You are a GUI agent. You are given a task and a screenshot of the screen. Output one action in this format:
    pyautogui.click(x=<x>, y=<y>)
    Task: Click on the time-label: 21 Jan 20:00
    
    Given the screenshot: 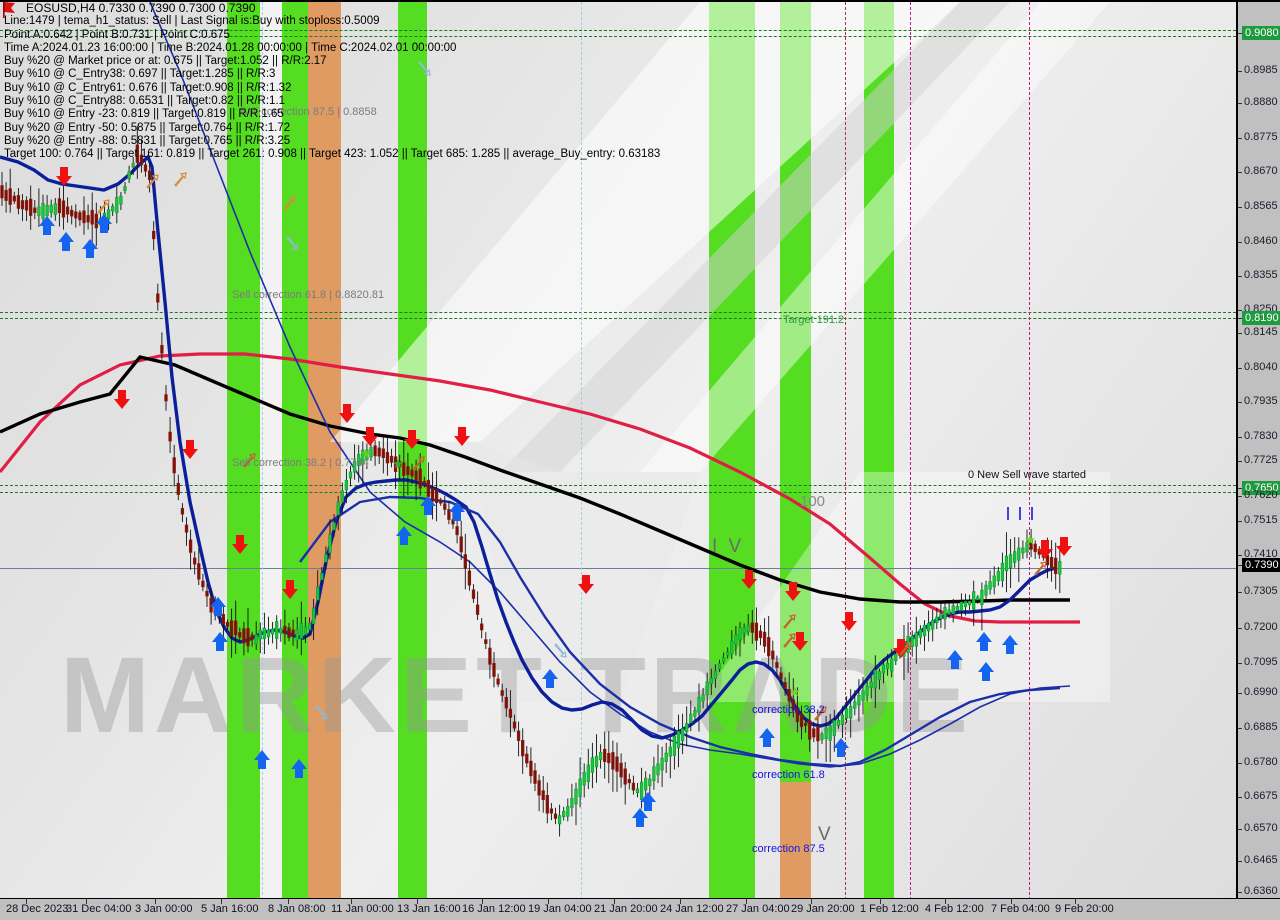 What is the action you would take?
    pyautogui.click(x=626, y=909)
    